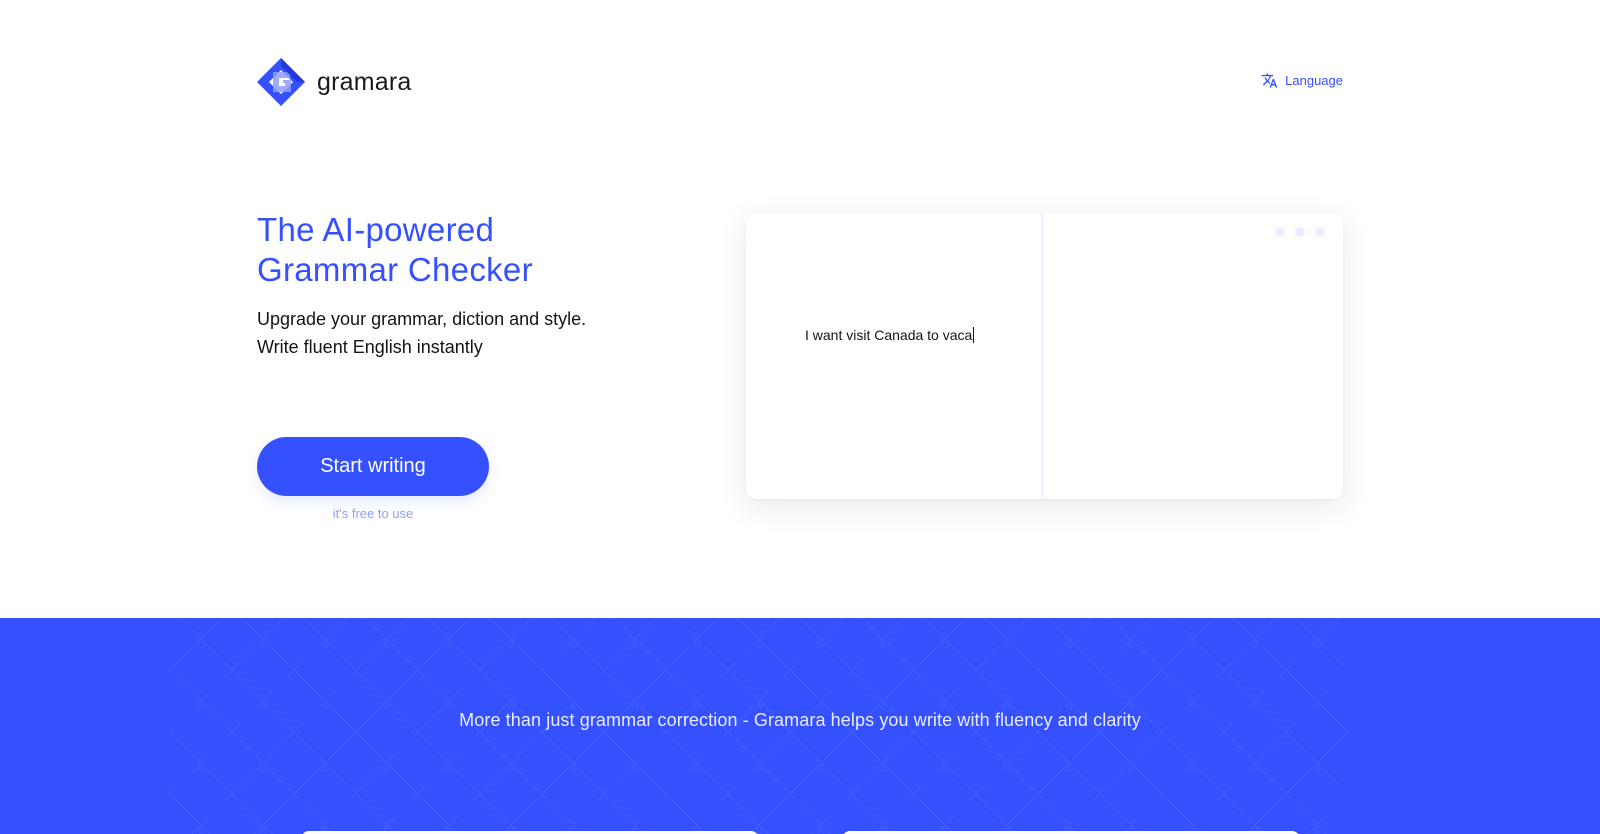 The height and width of the screenshot is (834, 1600). I want to click on output-pane, so click(1193, 356).